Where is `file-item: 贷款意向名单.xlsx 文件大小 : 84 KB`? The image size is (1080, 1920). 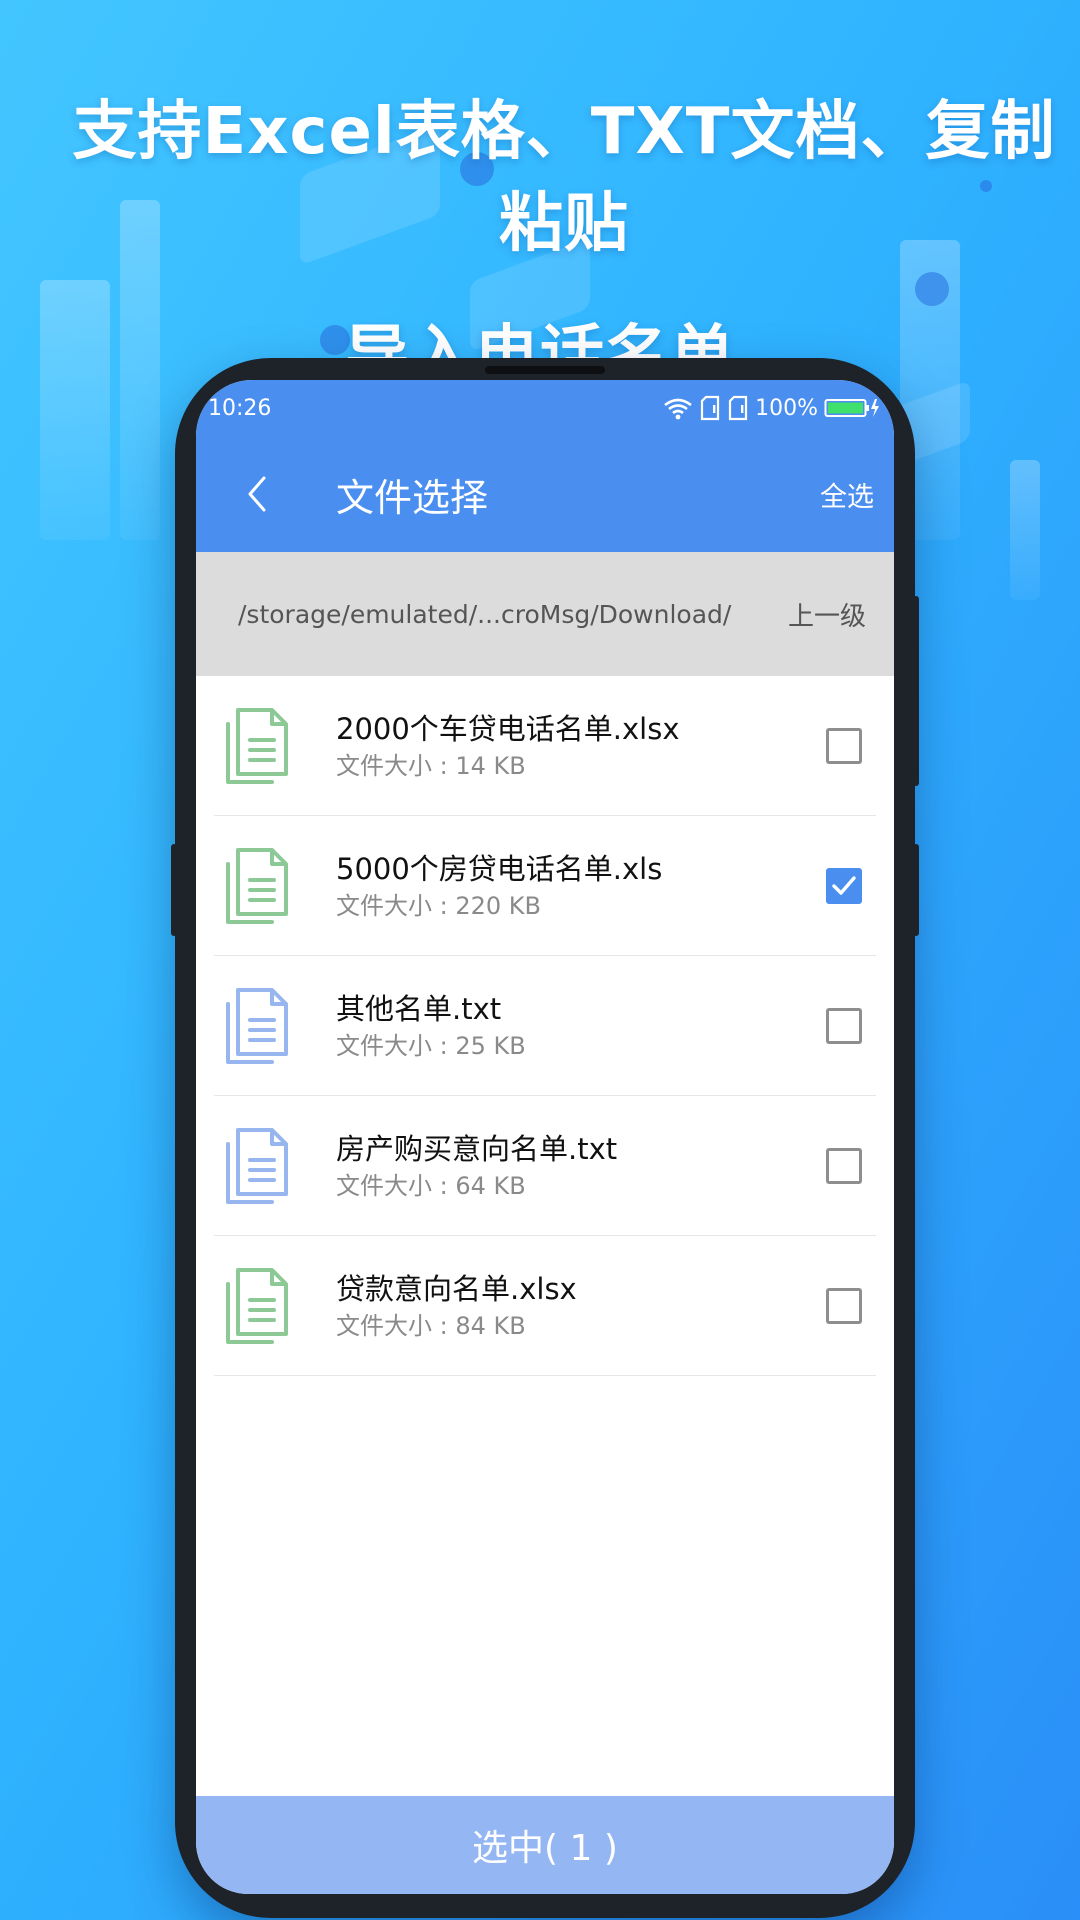
file-item: 贷款意向名单.xlsx 文件大小 : 84 KB is located at coordinates (545, 1306).